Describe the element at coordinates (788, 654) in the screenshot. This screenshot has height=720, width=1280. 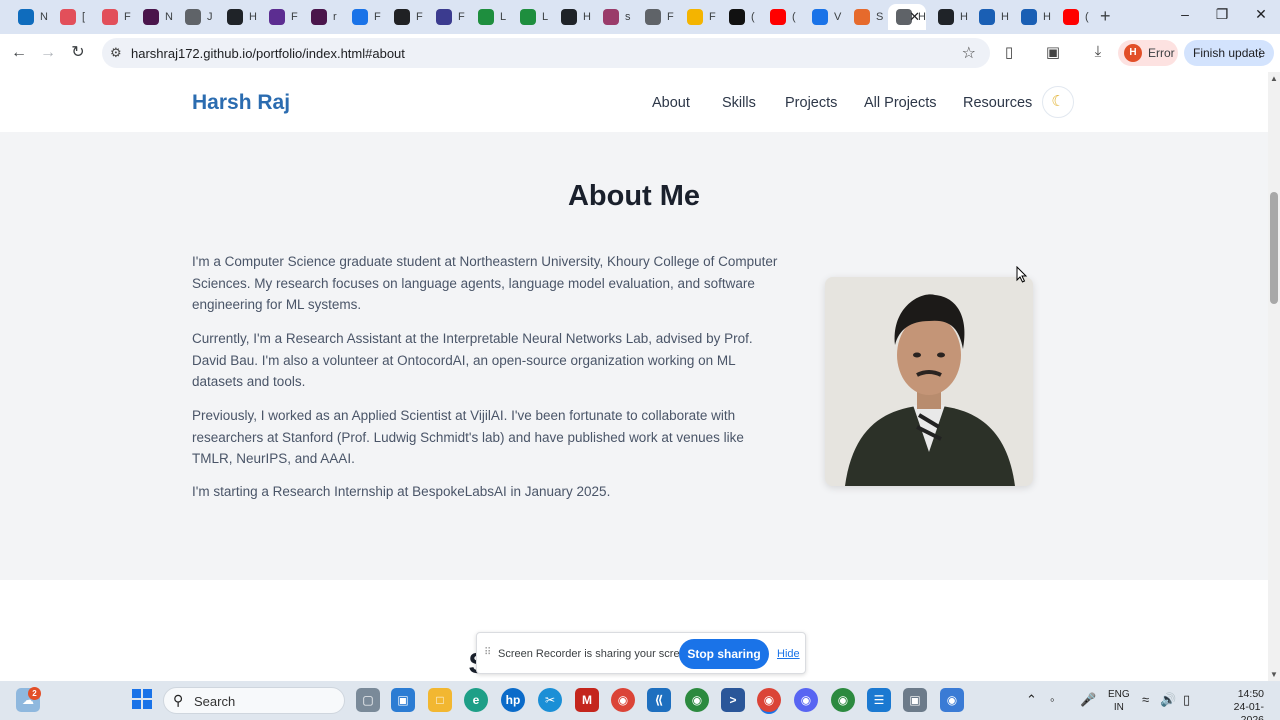
I see `hide-link: Hide` at that location.